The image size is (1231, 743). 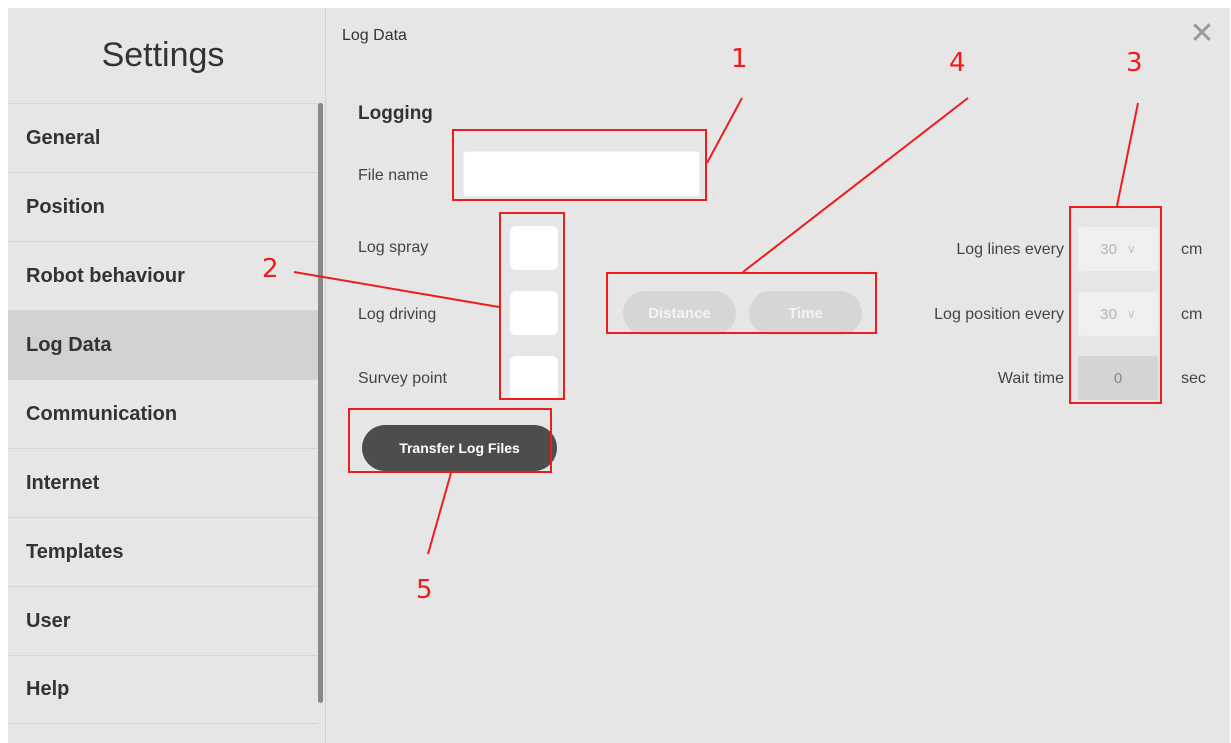 What do you see at coordinates (163, 137) in the screenshot?
I see `sidebar-item-general: General` at bounding box center [163, 137].